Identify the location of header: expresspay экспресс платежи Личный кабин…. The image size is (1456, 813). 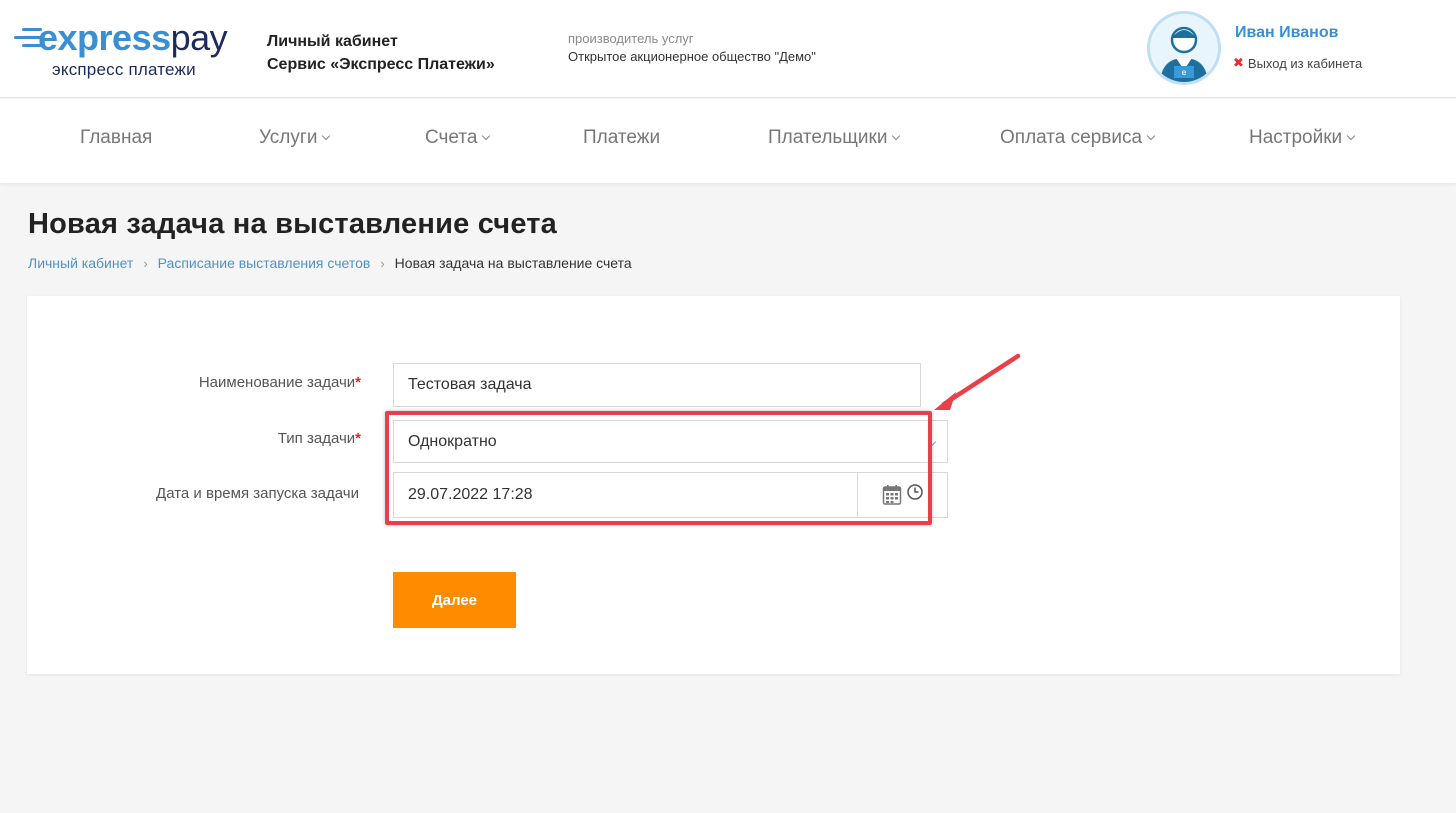
(728, 49).